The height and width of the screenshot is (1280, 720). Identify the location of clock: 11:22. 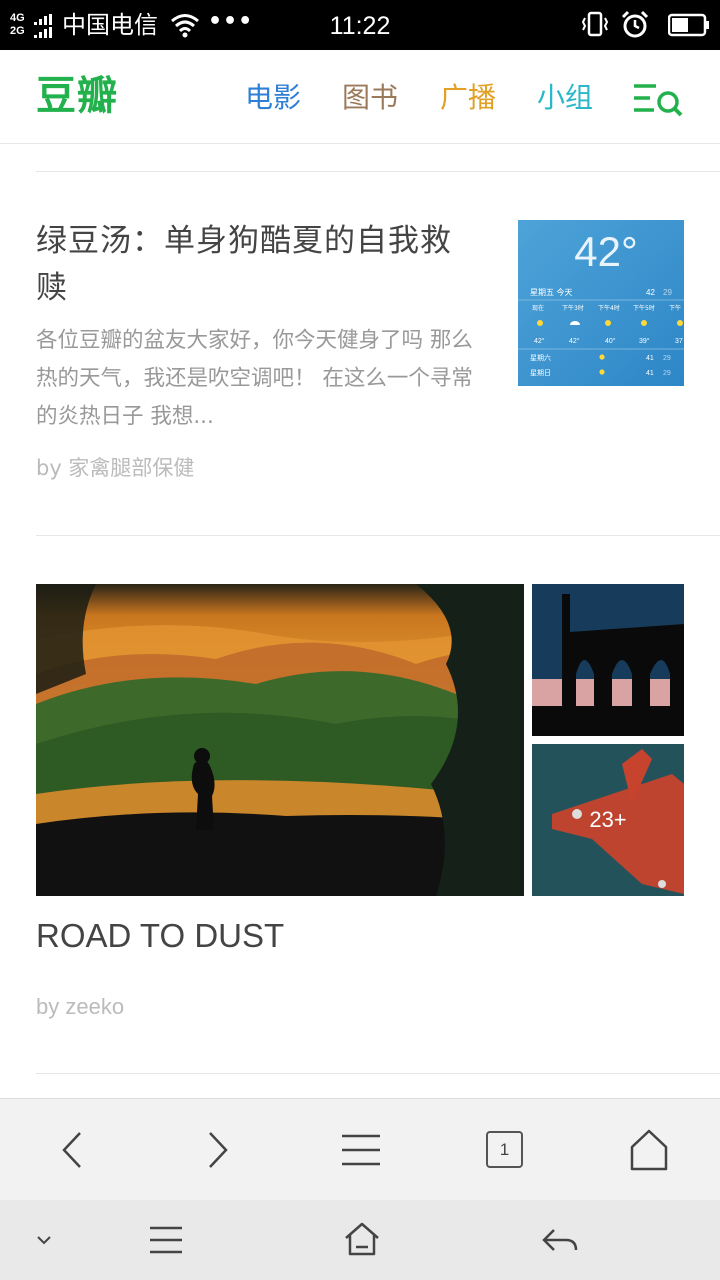
(360, 26).